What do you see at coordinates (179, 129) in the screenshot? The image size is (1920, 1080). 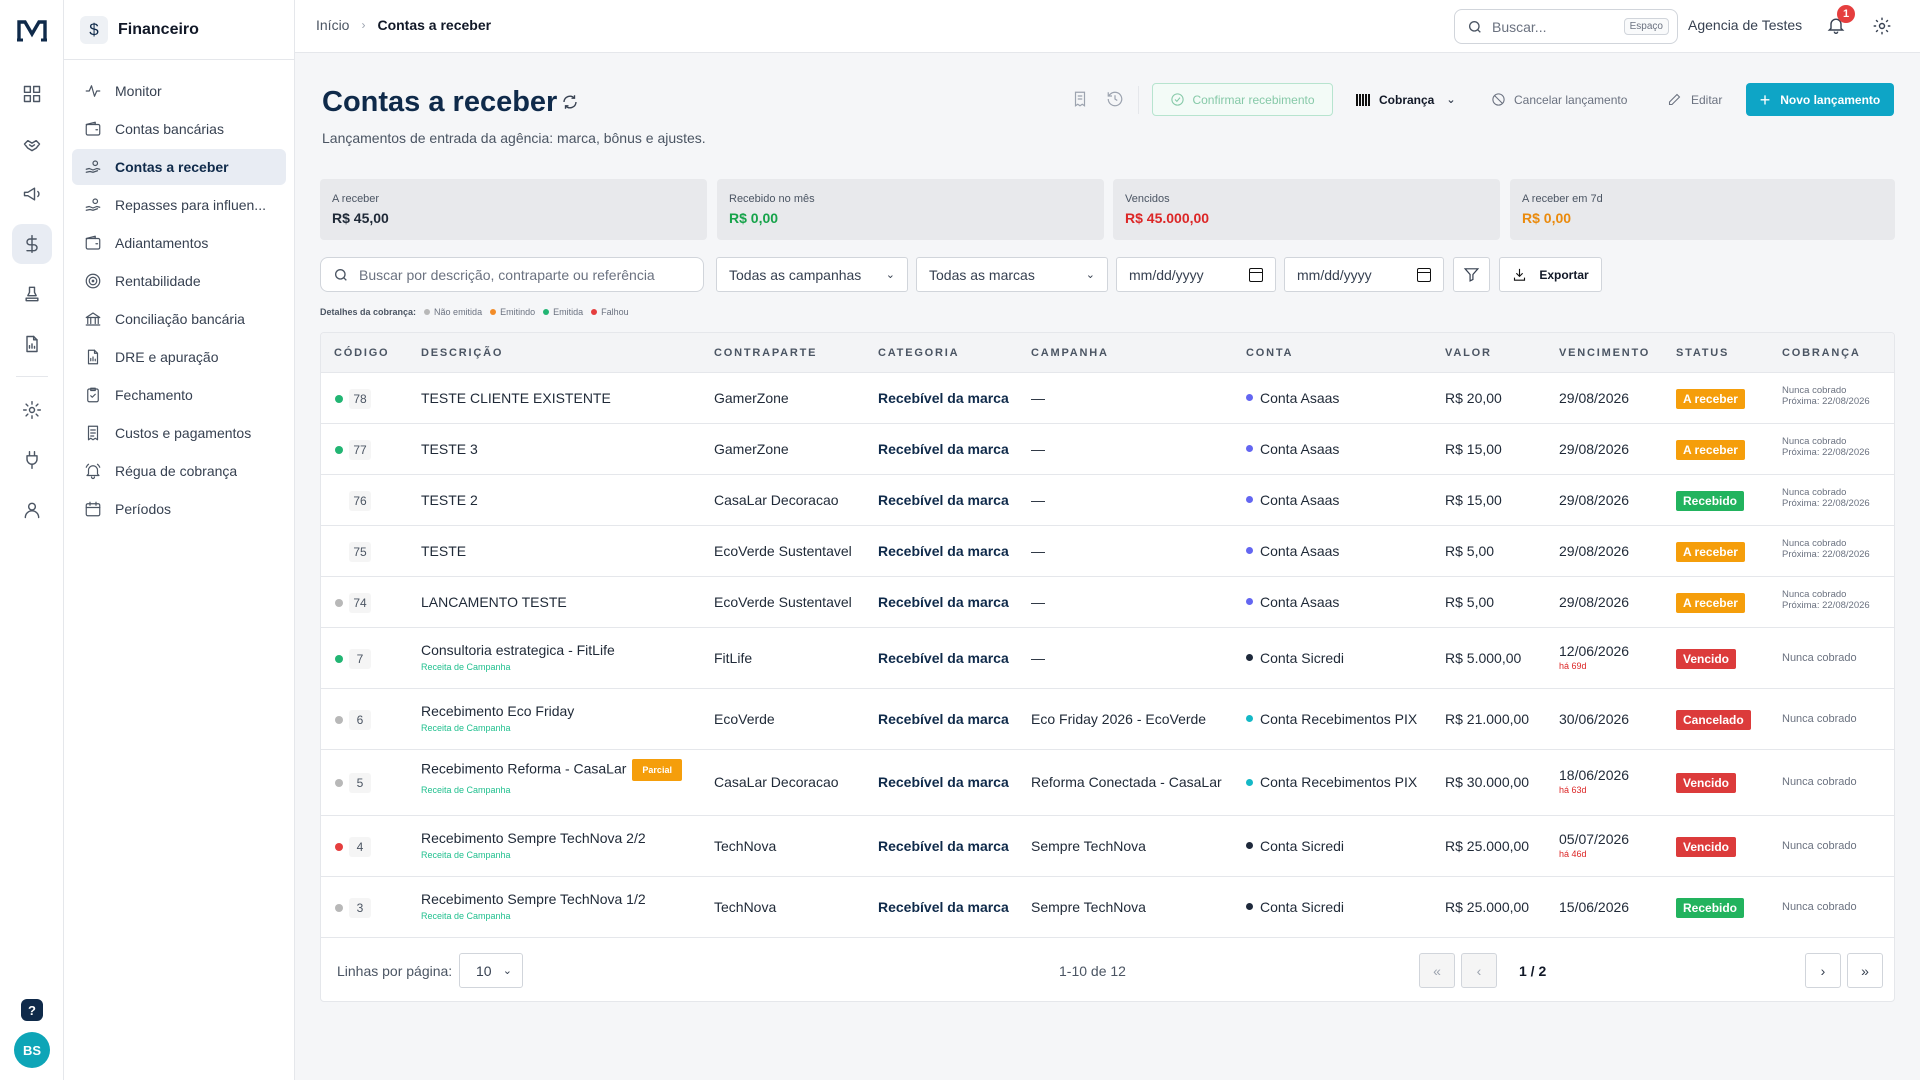 I see `sidebar-item-contas-bancarias: Contas bancárias` at bounding box center [179, 129].